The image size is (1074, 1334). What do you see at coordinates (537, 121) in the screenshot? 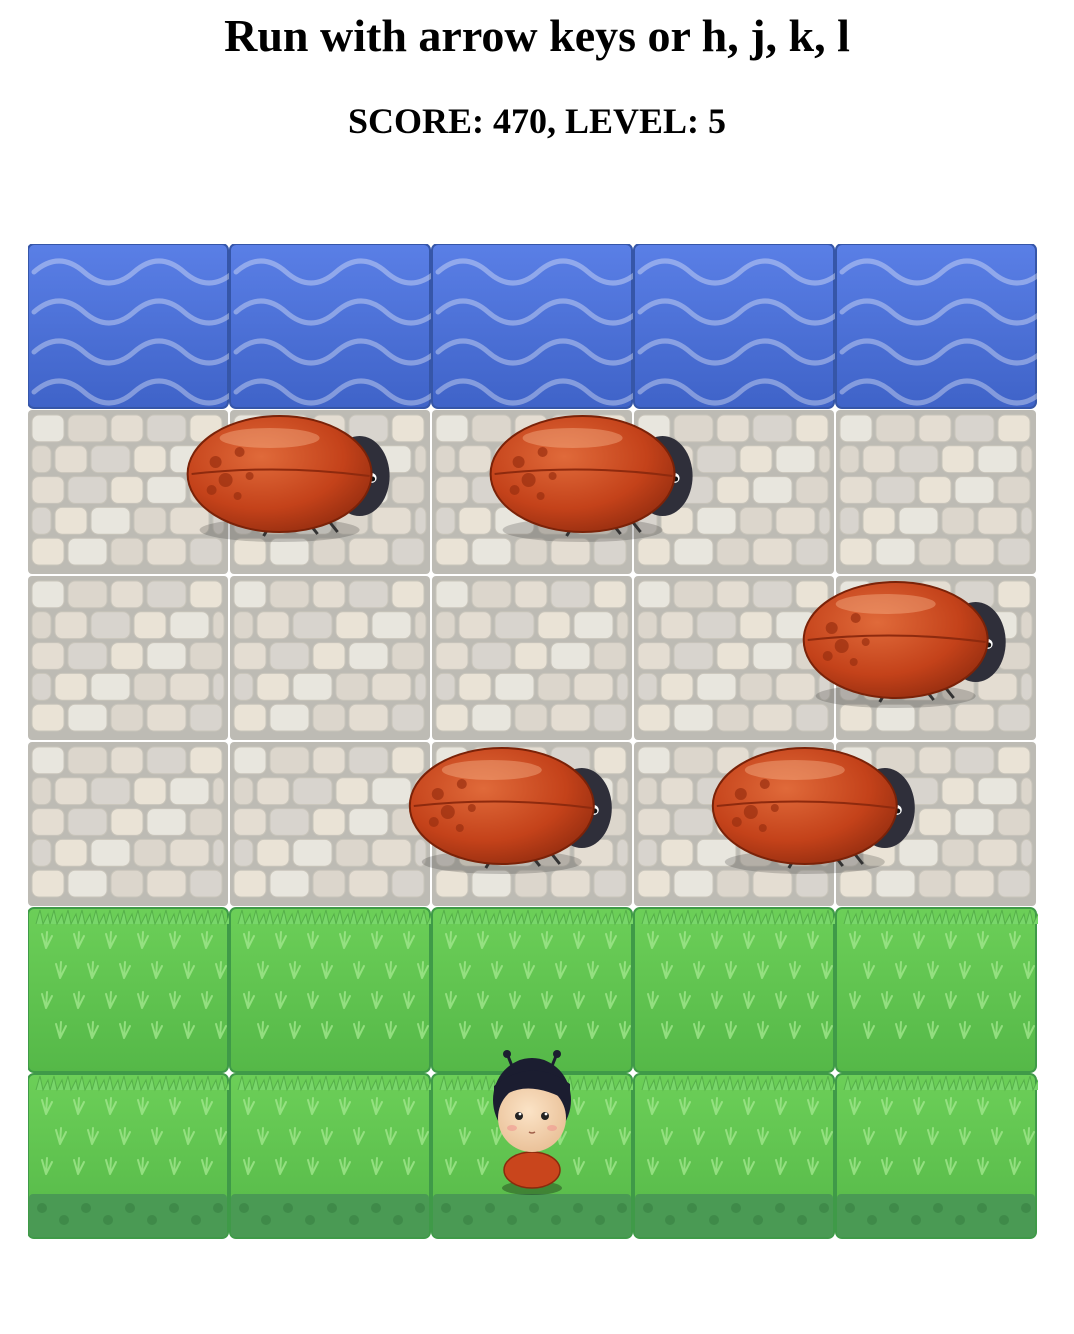
I see `score-level-display: SCORE: 470, LEVEL: 5` at bounding box center [537, 121].